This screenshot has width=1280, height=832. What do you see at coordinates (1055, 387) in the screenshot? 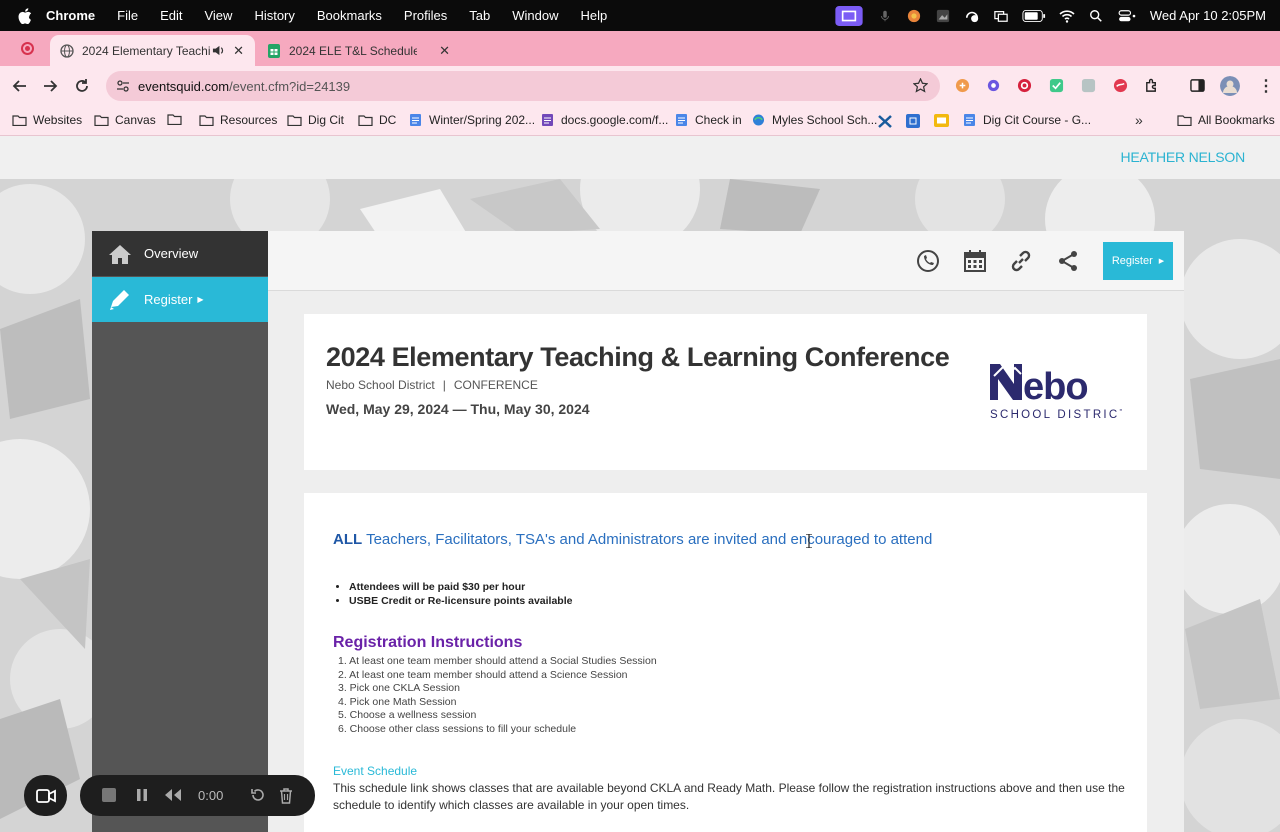
I see `logo-wordmark: ebo` at bounding box center [1055, 387].